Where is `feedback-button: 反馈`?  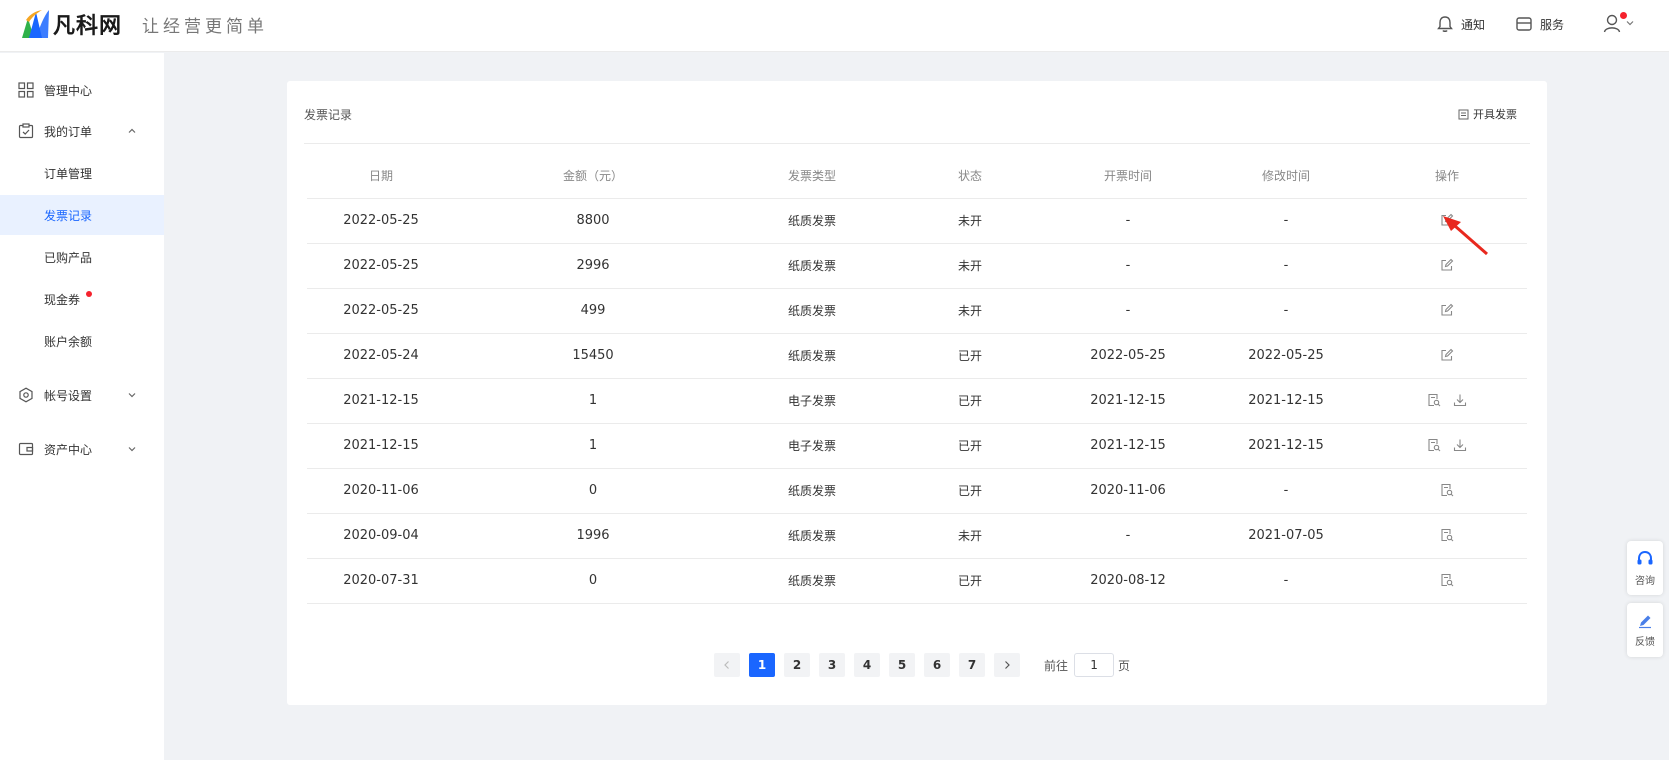
feedback-button: 反馈 is located at coordinates (1645, 630).